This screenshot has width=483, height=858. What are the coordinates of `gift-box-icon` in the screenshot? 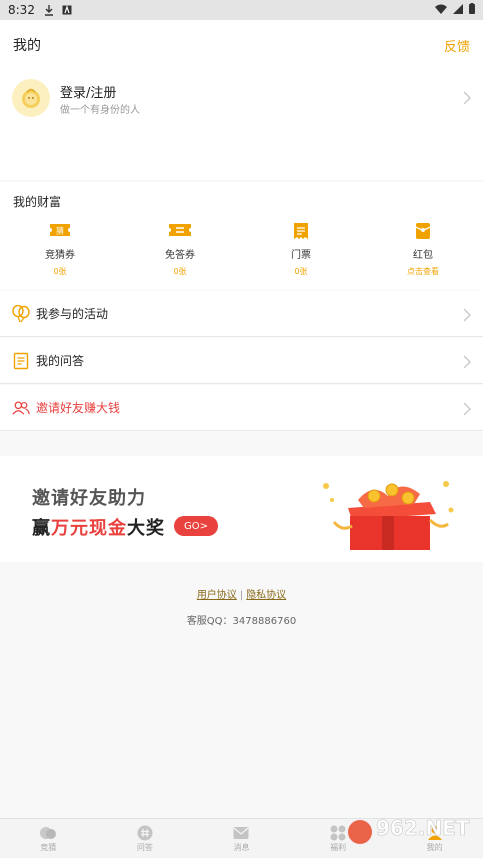 It's located at (388, 515).